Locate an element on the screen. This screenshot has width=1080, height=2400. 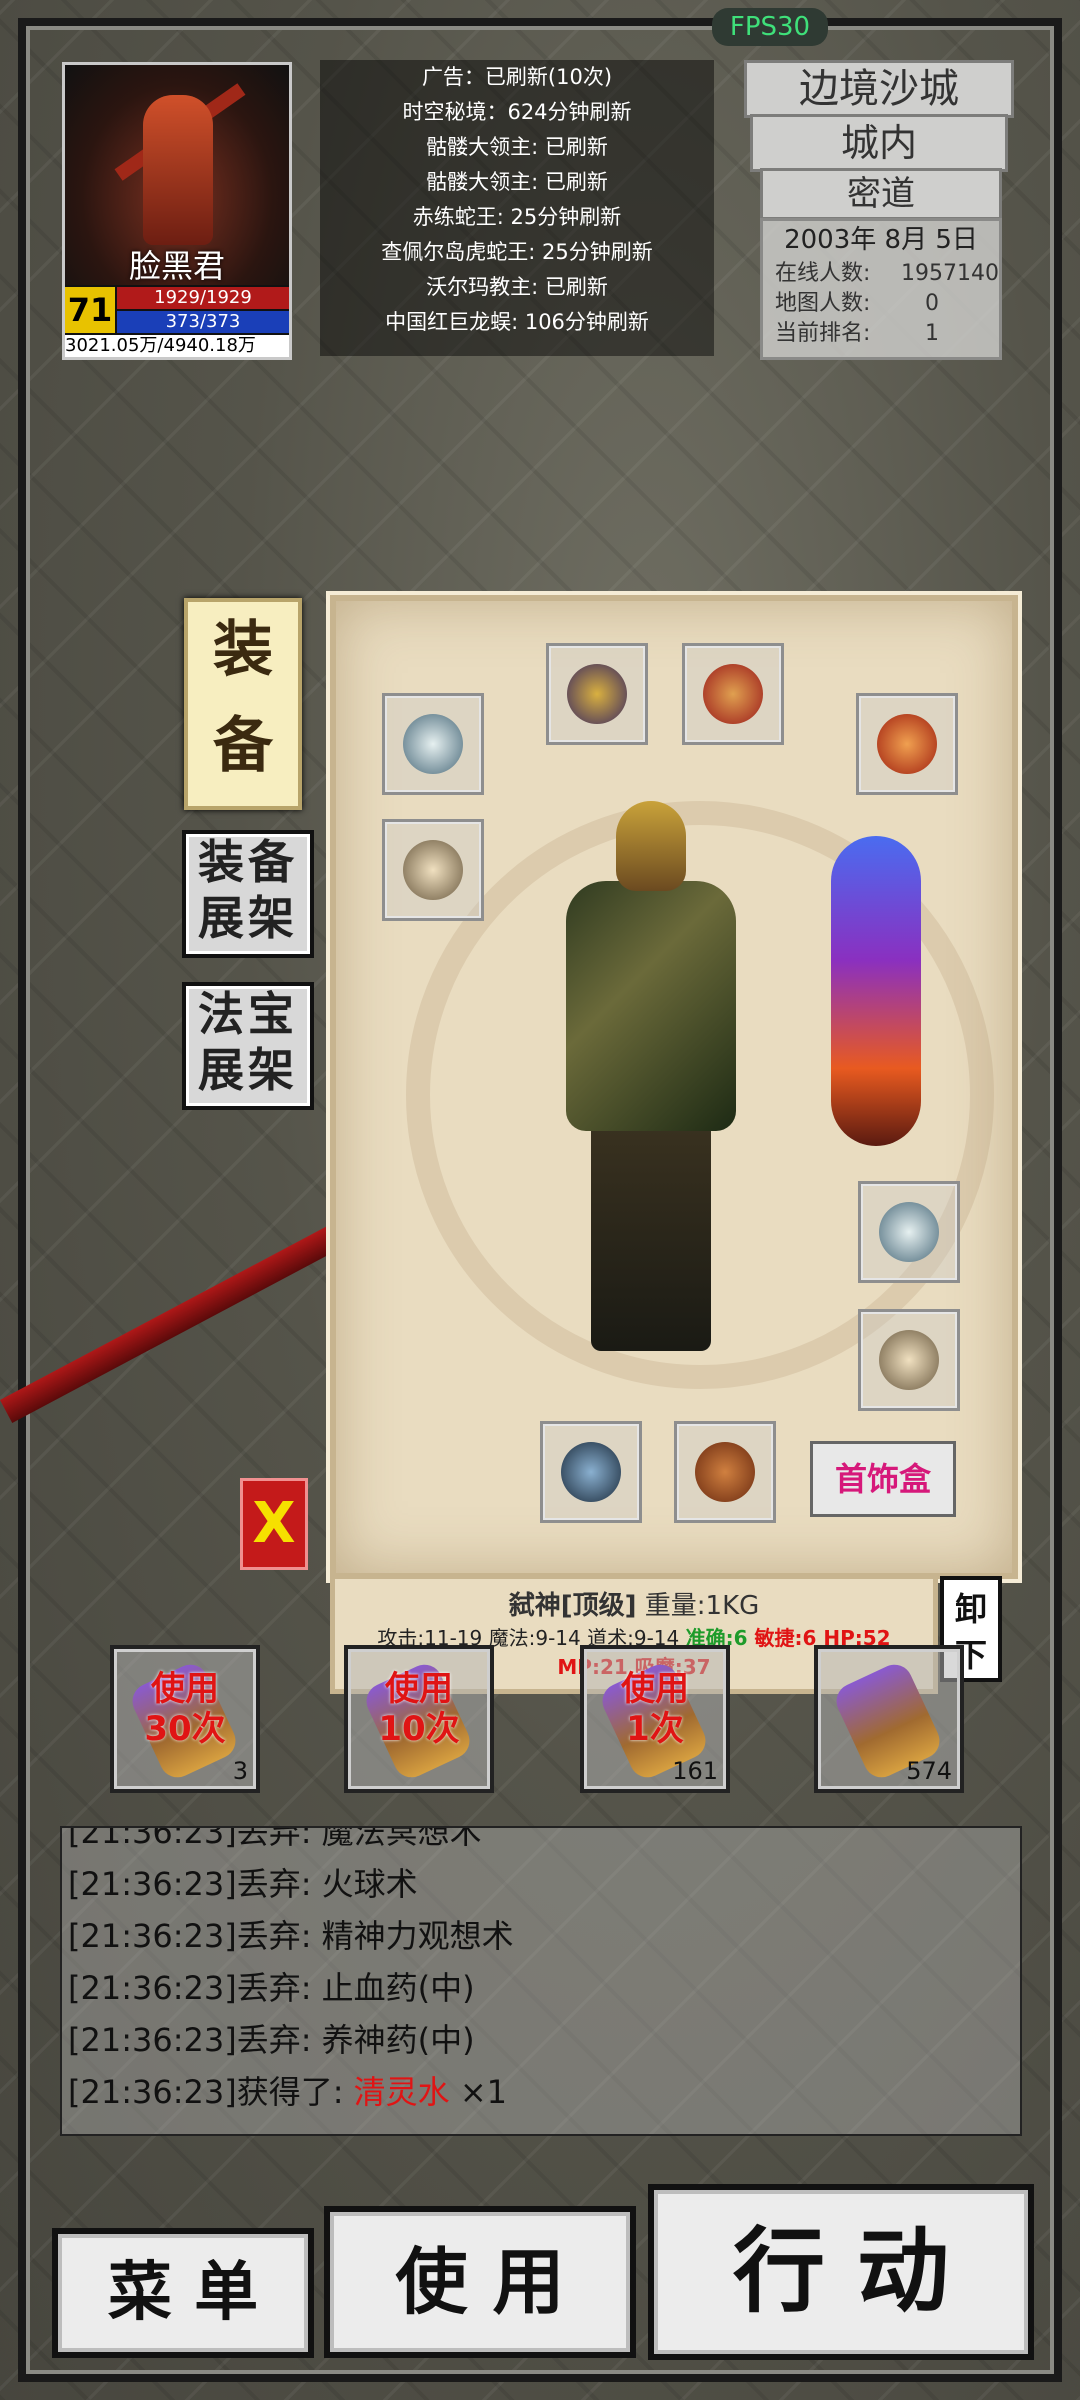
equip-rack-button: 装备 展架 is located at coordinates (248, 894).